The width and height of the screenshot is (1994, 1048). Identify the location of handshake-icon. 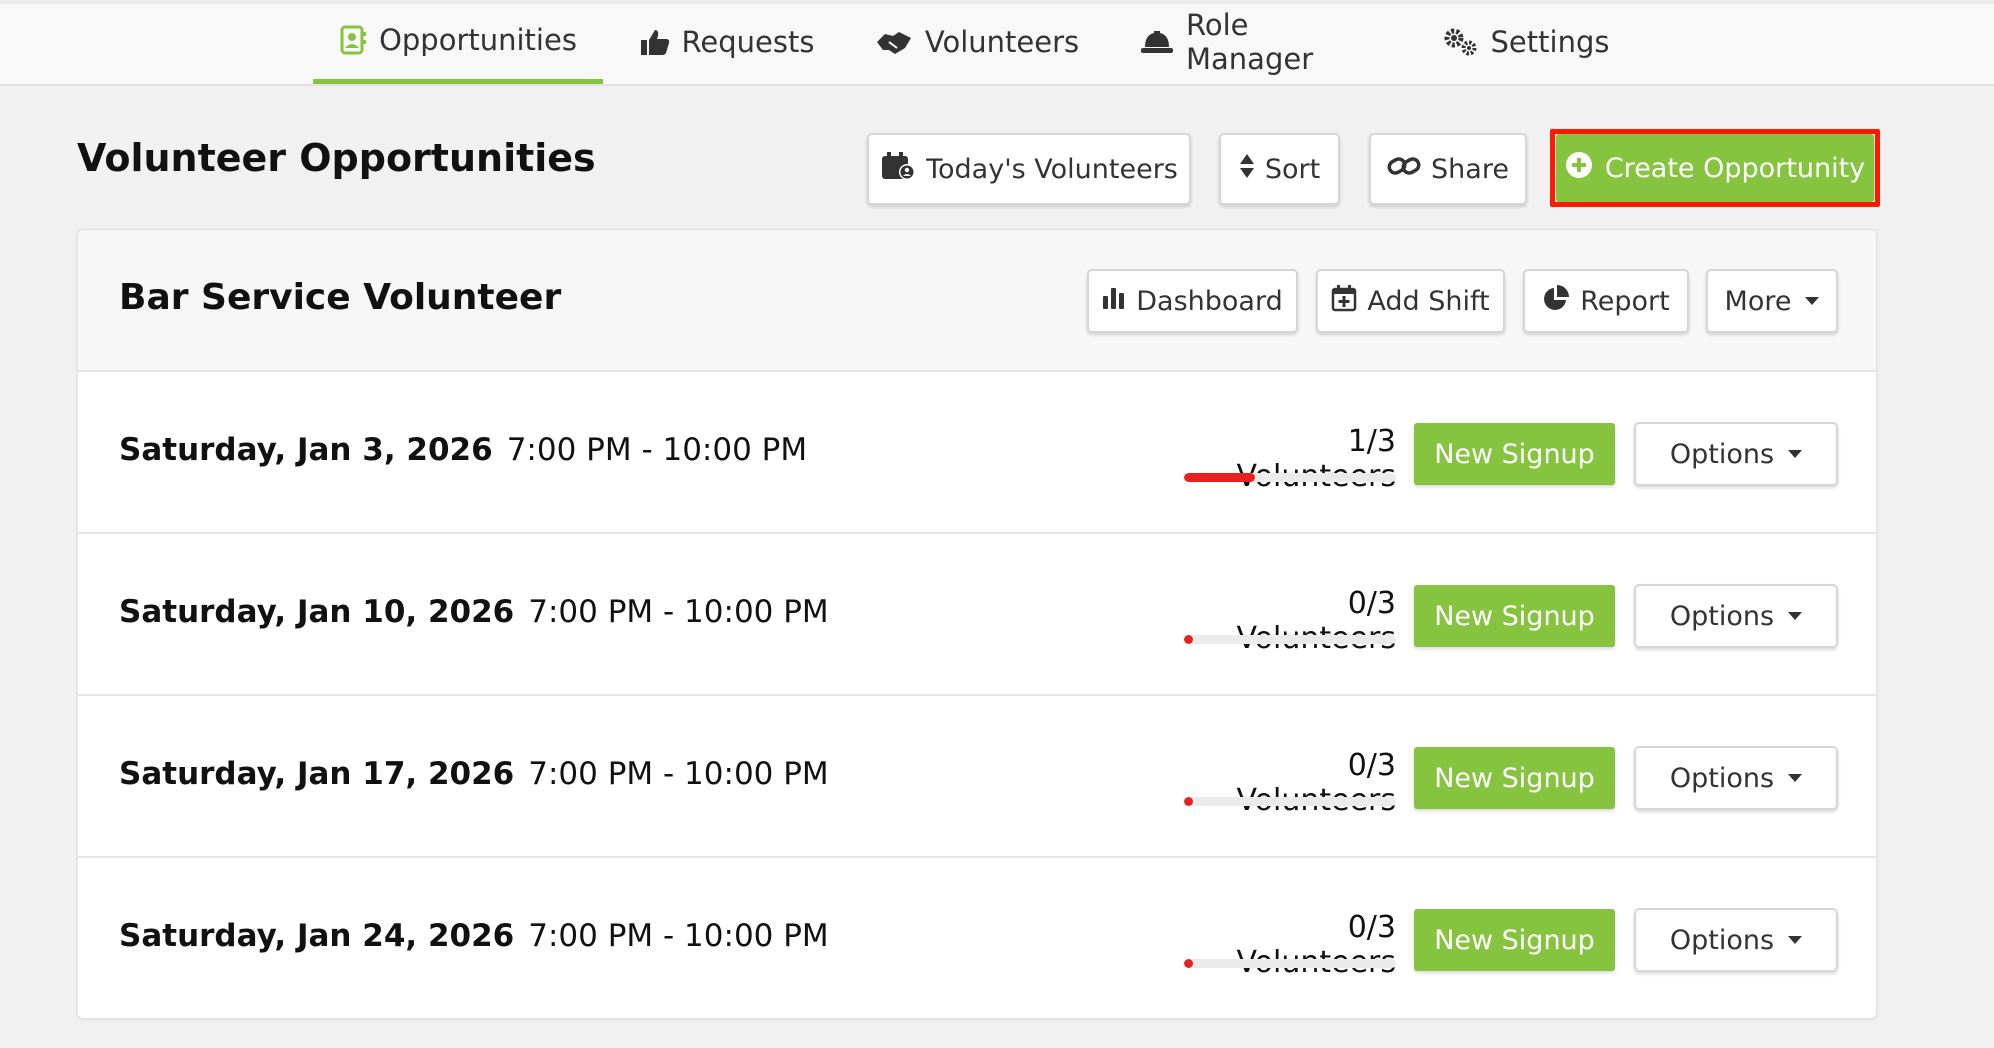
(894, 42).